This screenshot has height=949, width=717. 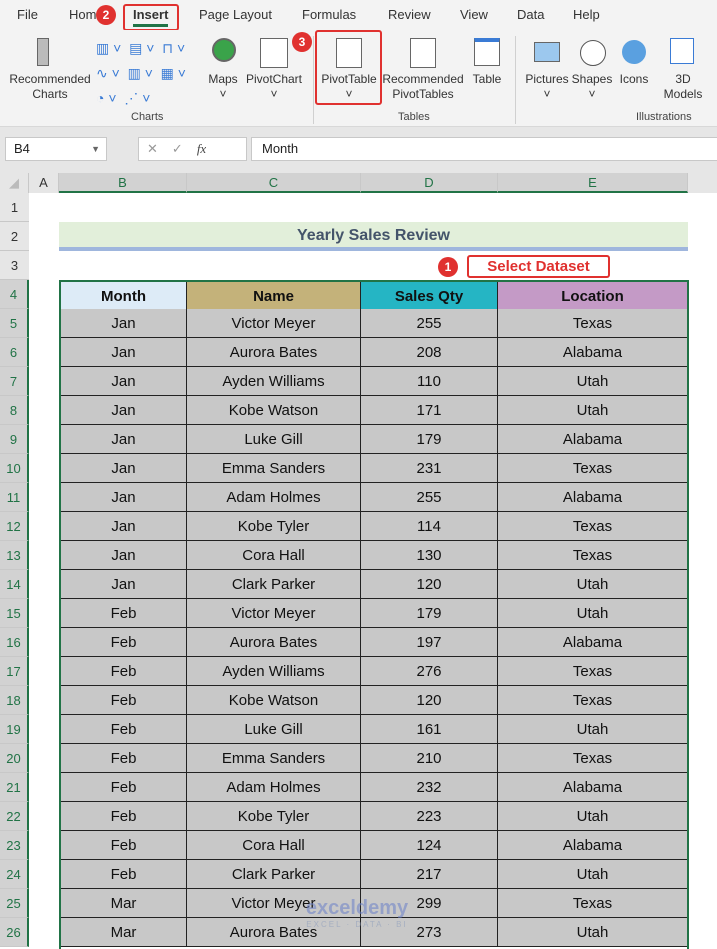 What do you see at coordinates (586, 14) in the screenshot?
I see `tab-help: Help` at bounding box center [586, 14].